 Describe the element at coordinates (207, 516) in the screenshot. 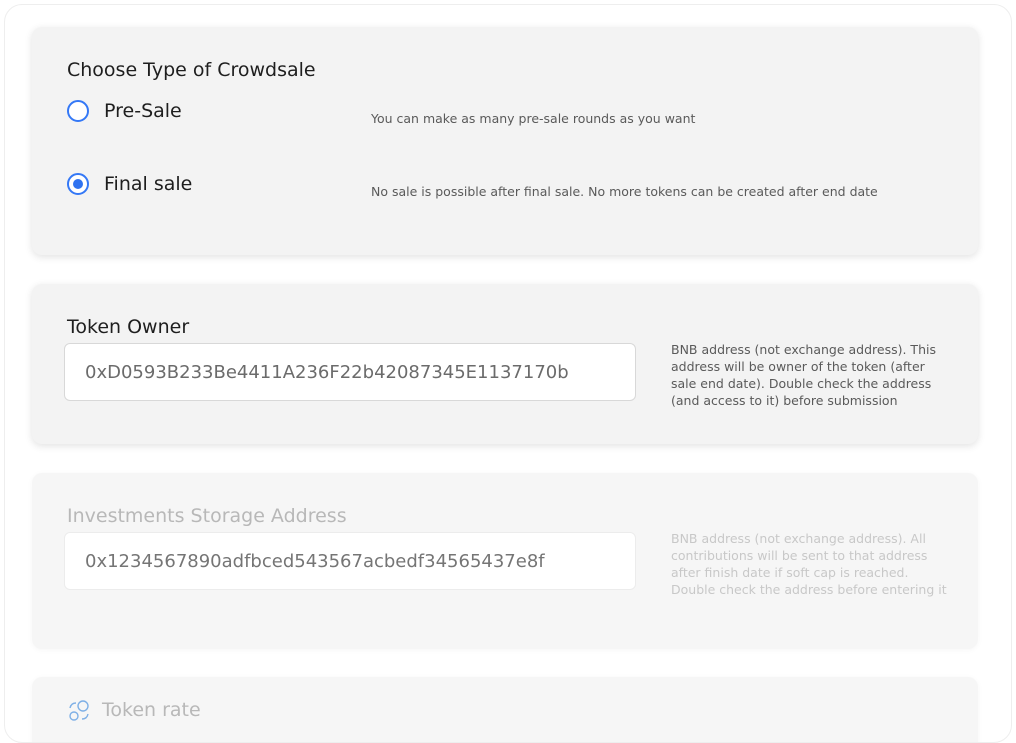

I see `investments-storage-title: Investments Storage Address` at that location.